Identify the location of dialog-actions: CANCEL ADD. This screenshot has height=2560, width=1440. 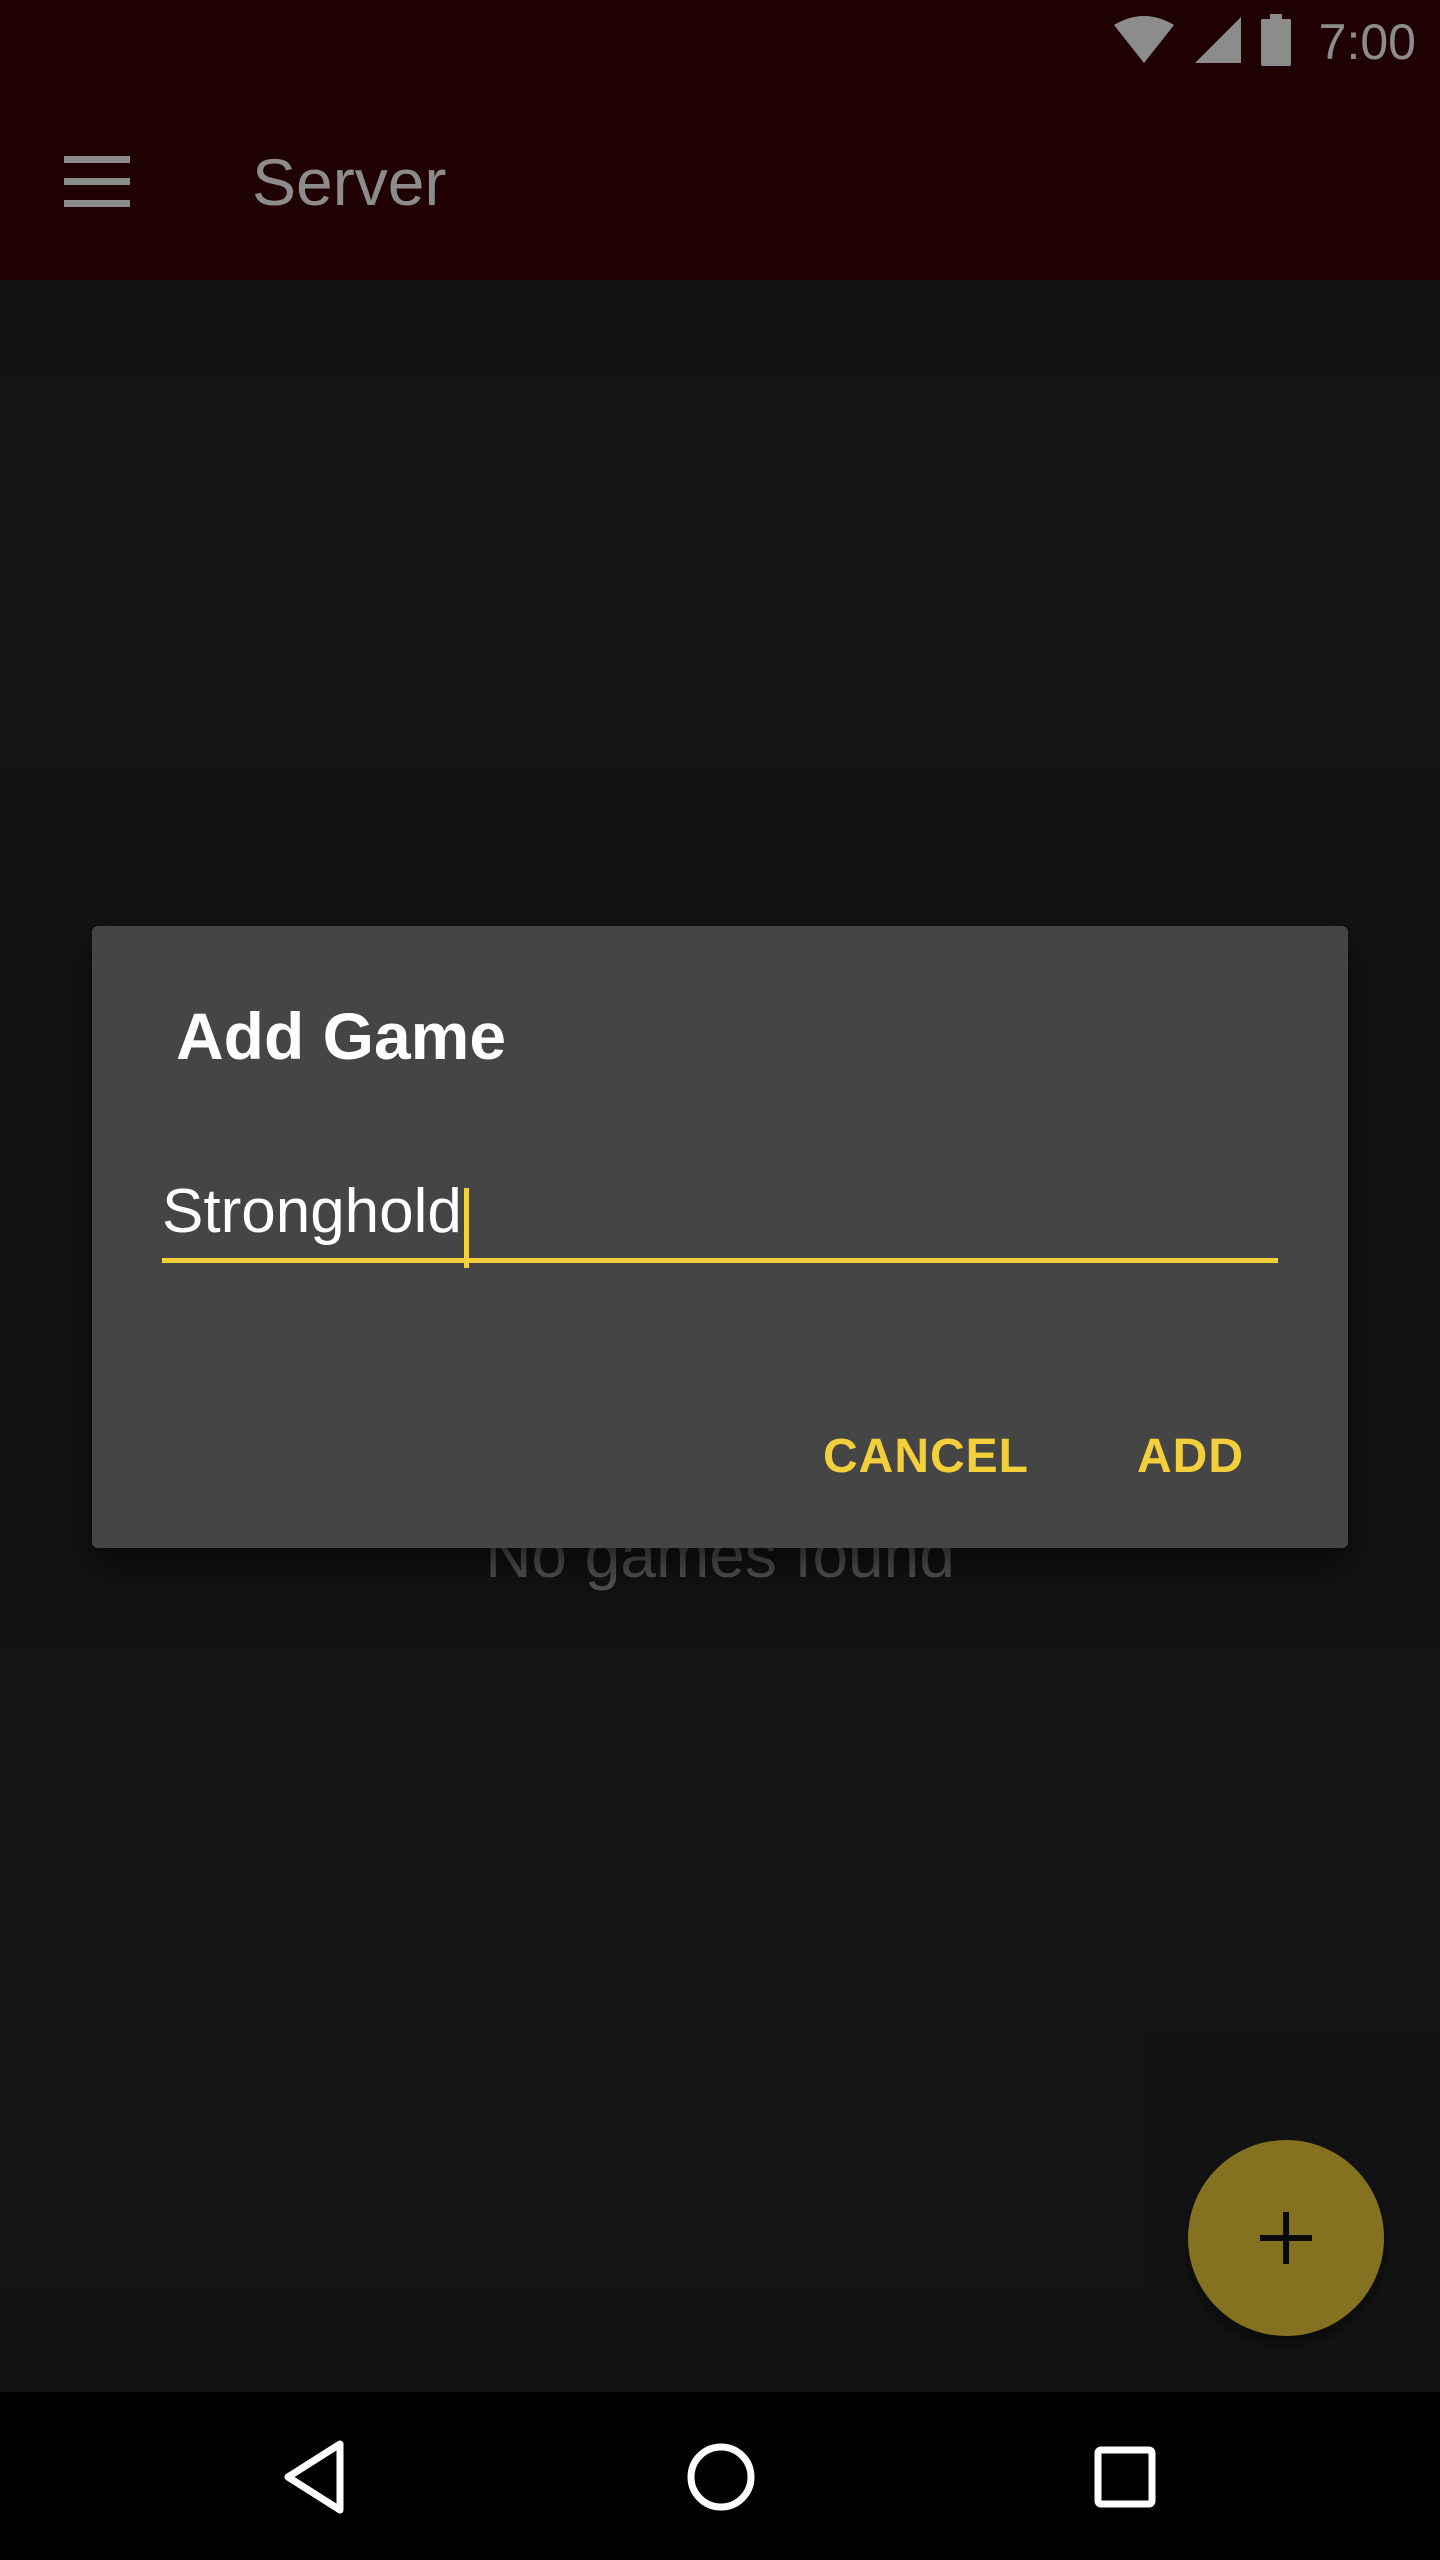
(1033, 1456).